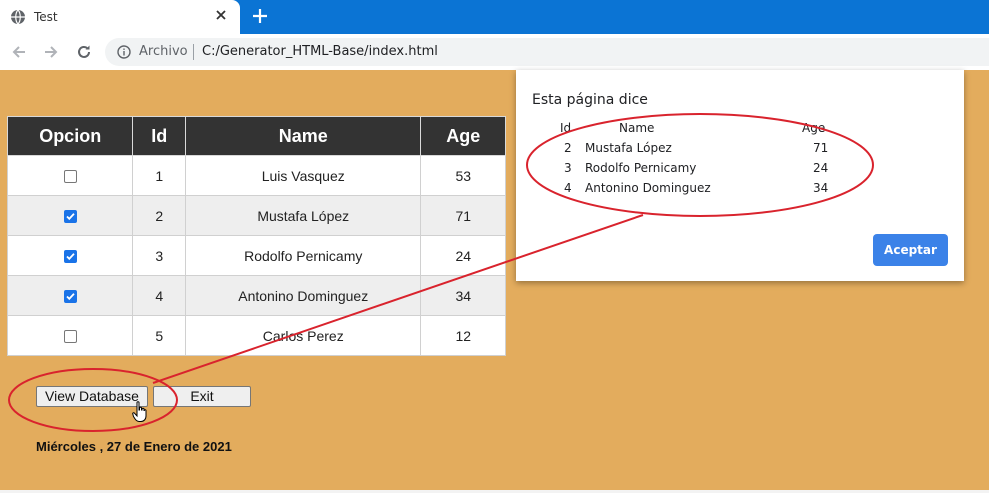 The width and height of the screenshot is (989, 493). I want to click on cell-age: 24, so click(463, 255).